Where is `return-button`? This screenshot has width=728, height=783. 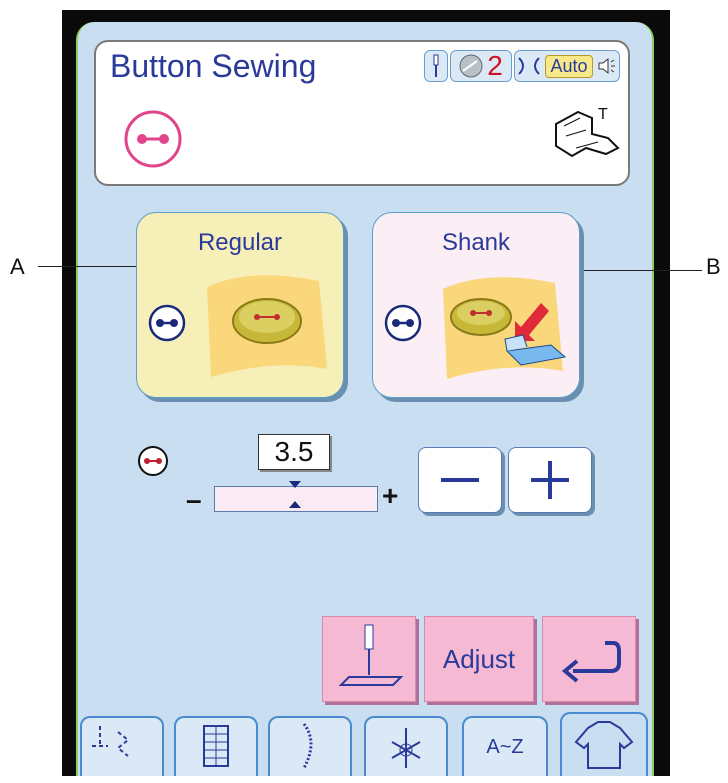 return-button is located at coordinates (589, 659).